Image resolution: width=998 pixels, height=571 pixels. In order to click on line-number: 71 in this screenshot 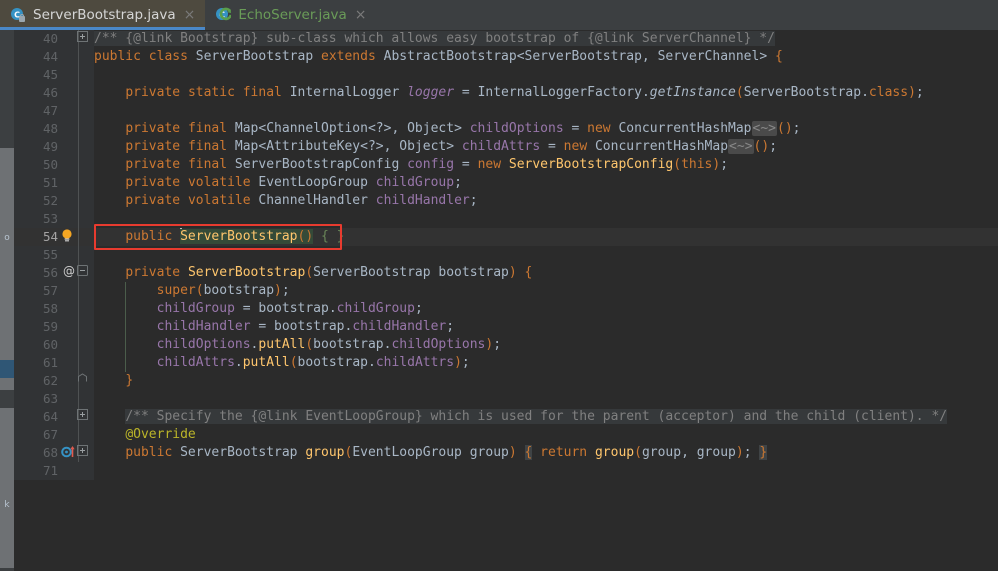, I will do `click(50, 470)`.